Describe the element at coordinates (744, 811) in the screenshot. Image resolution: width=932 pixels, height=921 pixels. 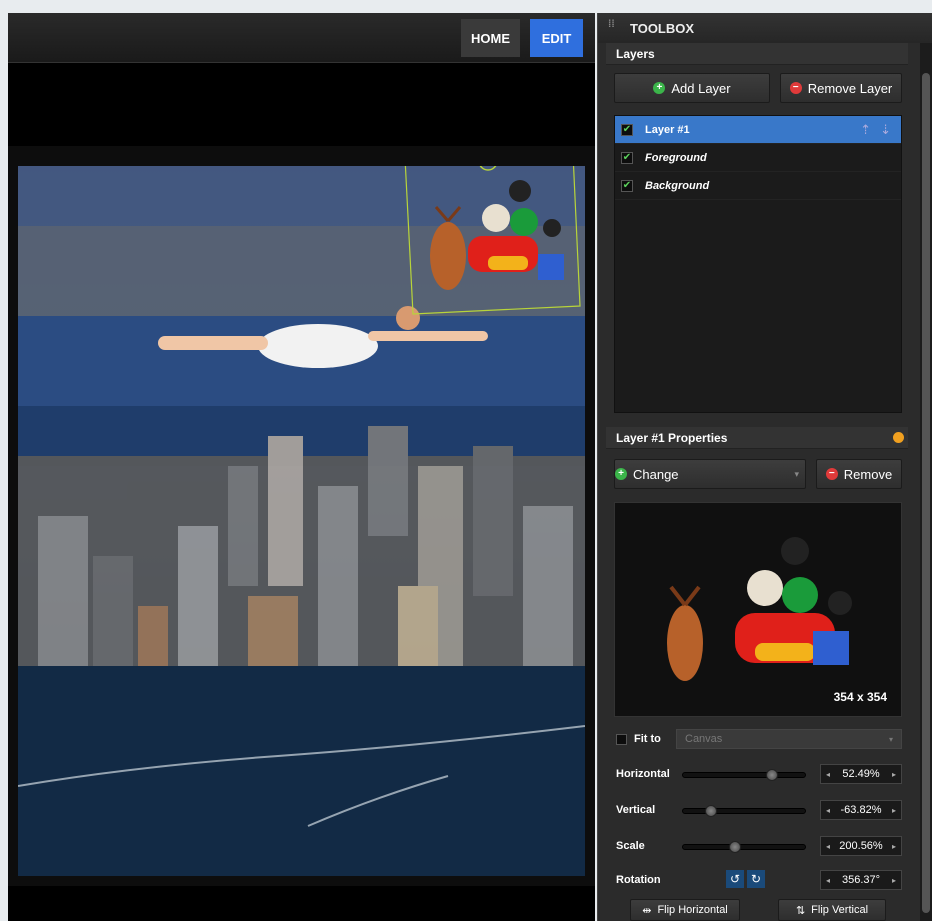
I see `vertical-slider` at that location.